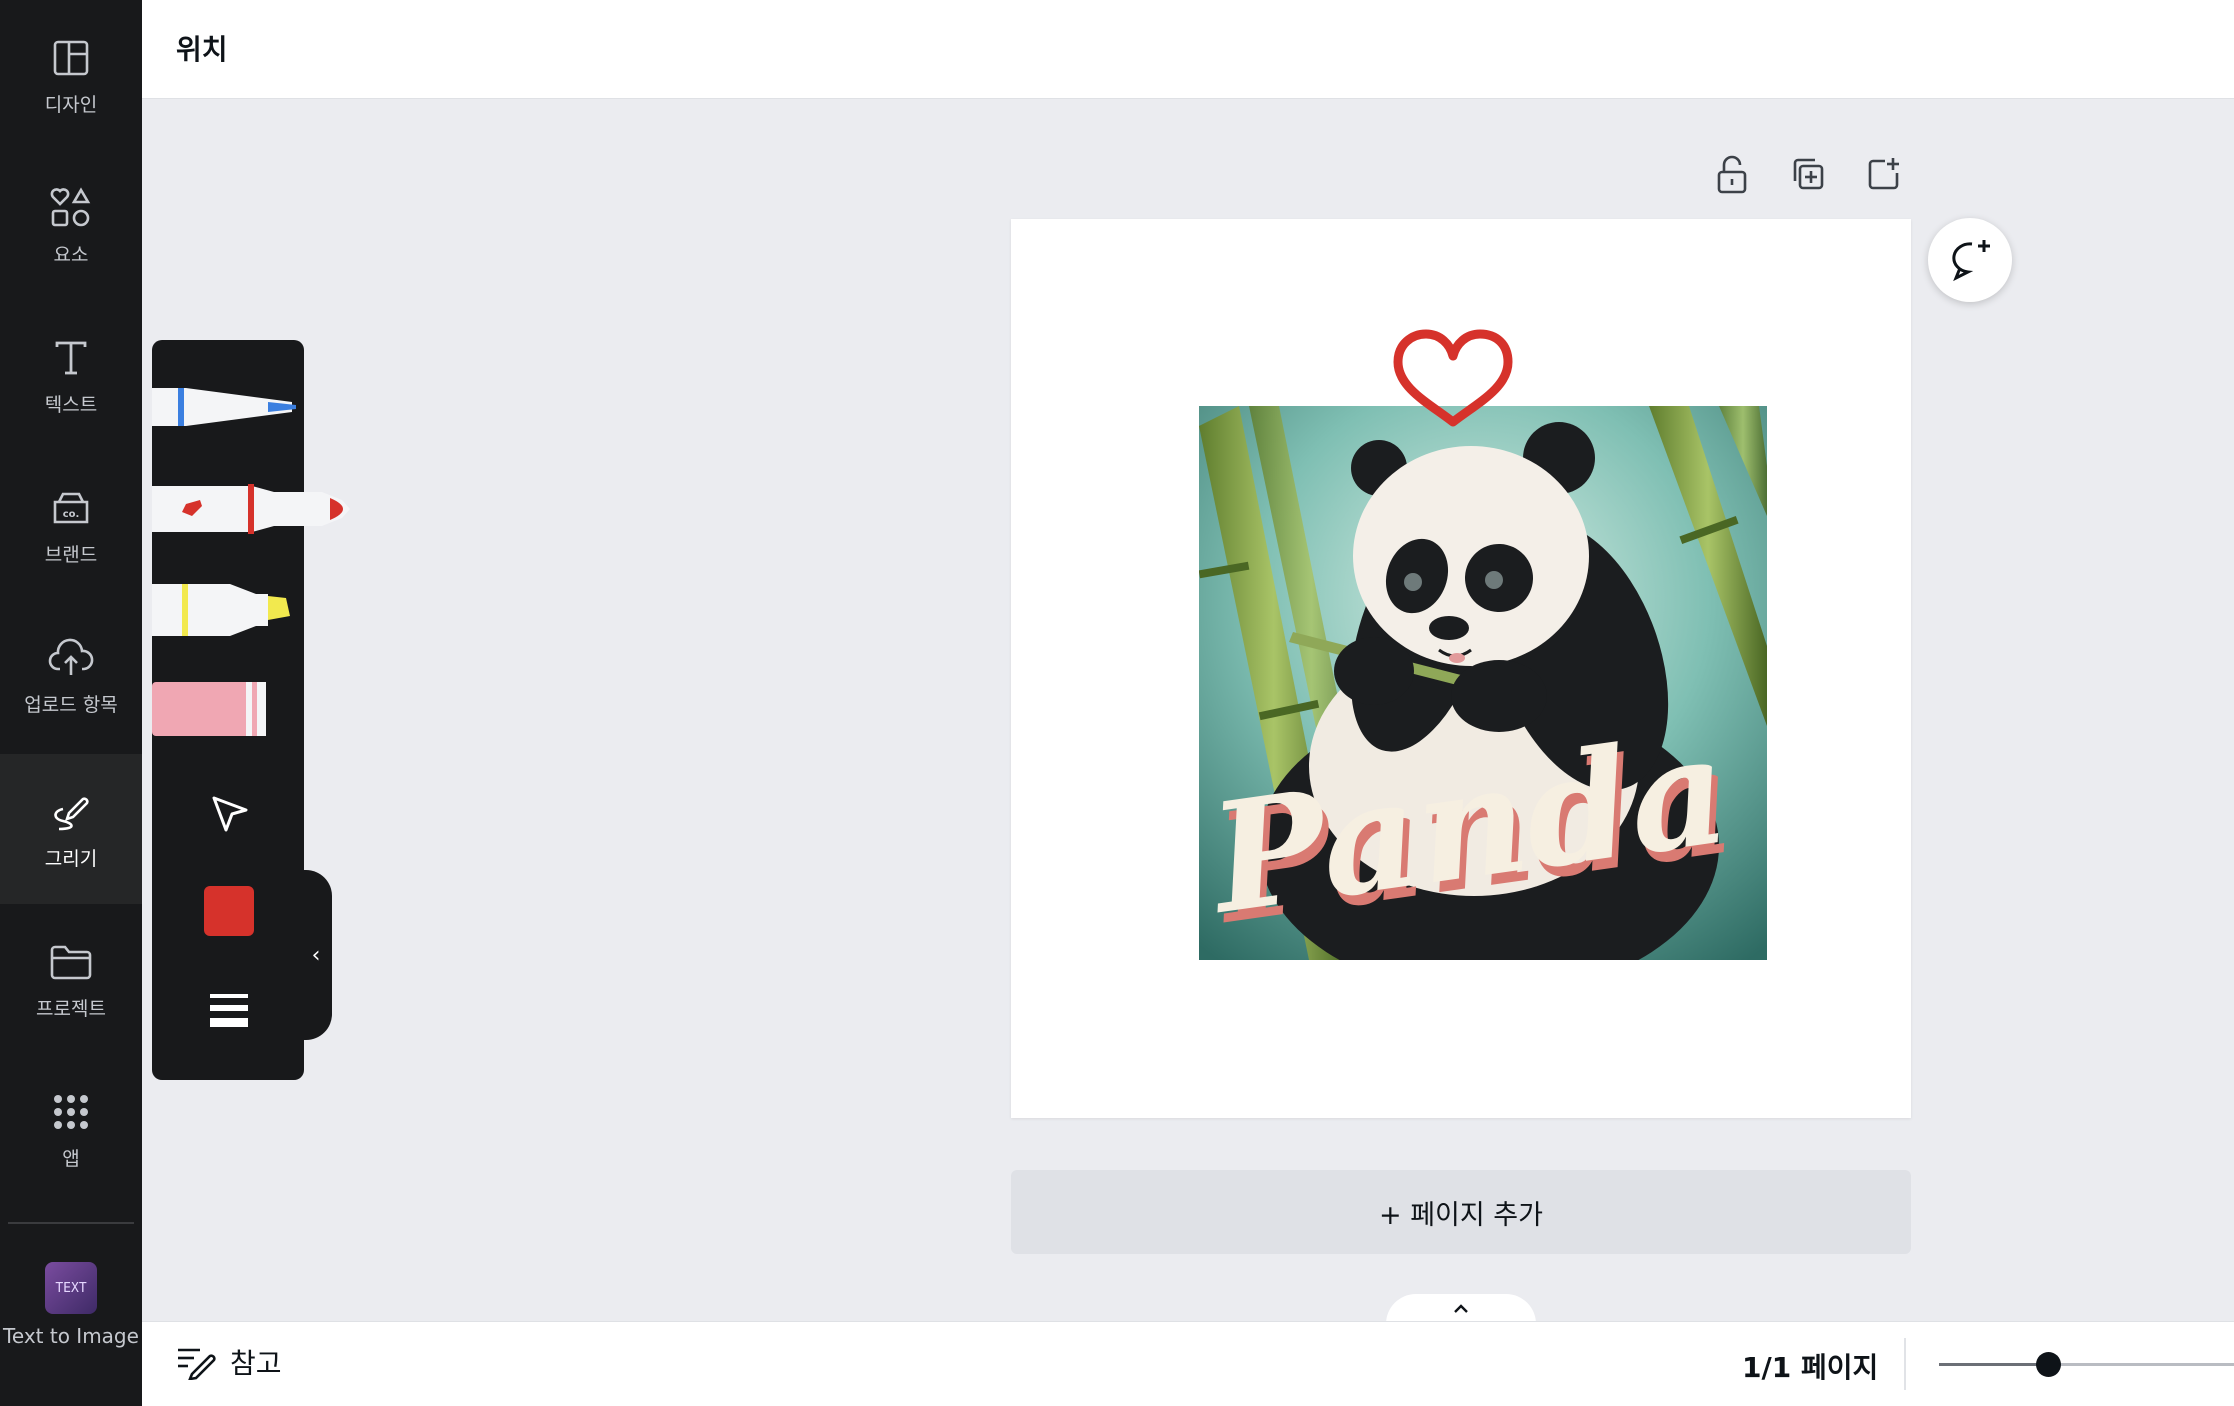  I want to click on page-toolbar, so click(1808, 174).